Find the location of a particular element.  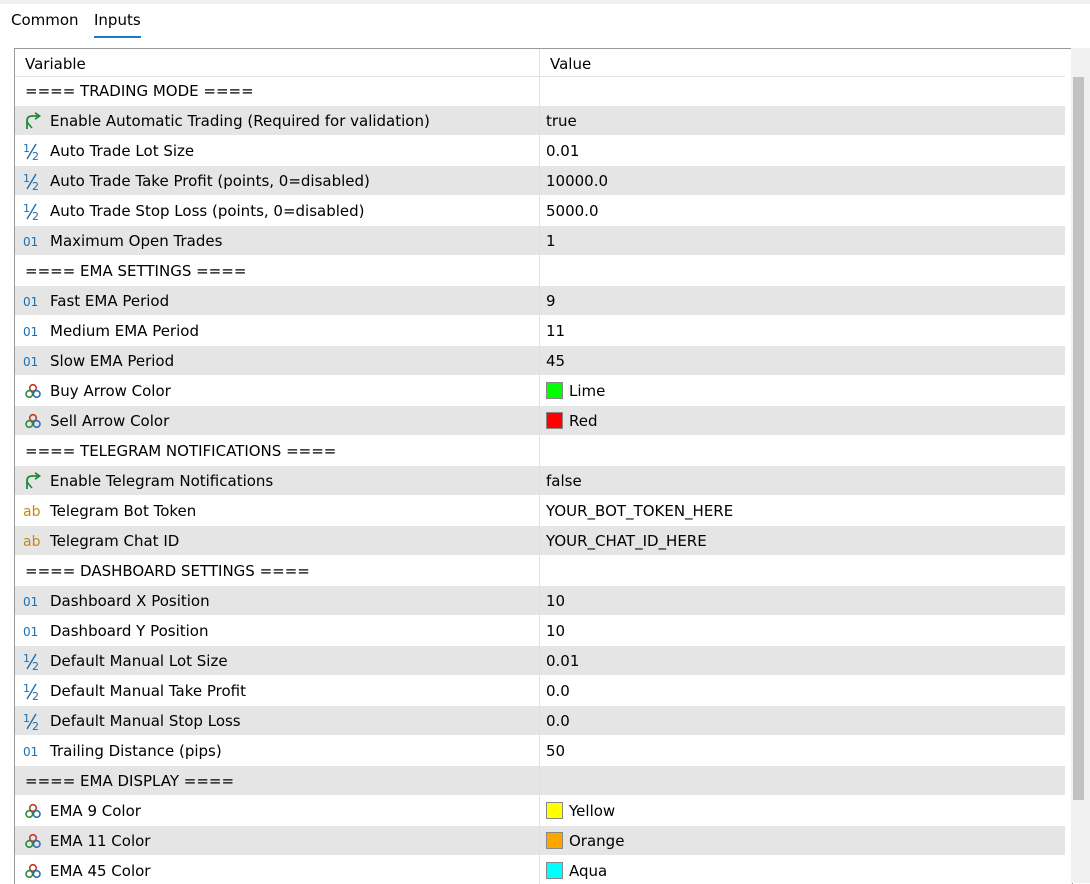

param-row: Enable Telegram Notifications false is located at coordinates (540, 481).